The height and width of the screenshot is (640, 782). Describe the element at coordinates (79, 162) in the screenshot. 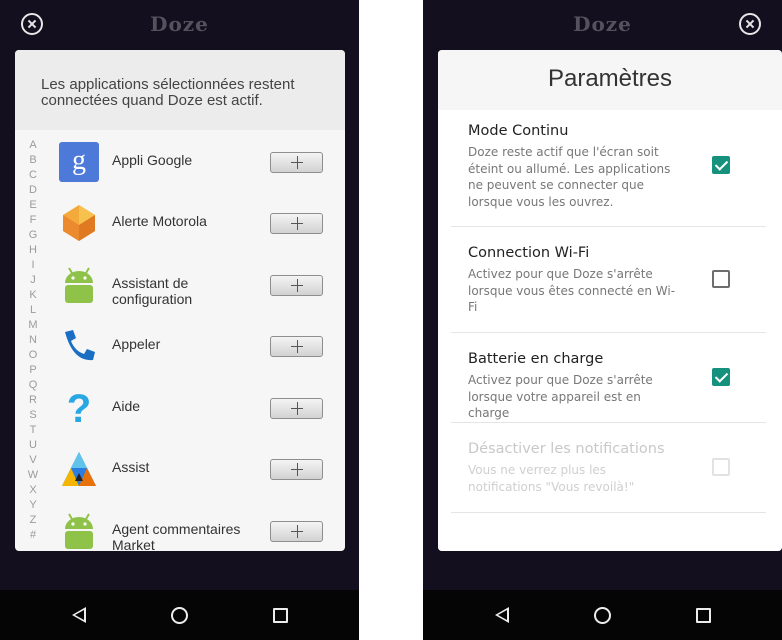

I see `google-icon: g` at that location.